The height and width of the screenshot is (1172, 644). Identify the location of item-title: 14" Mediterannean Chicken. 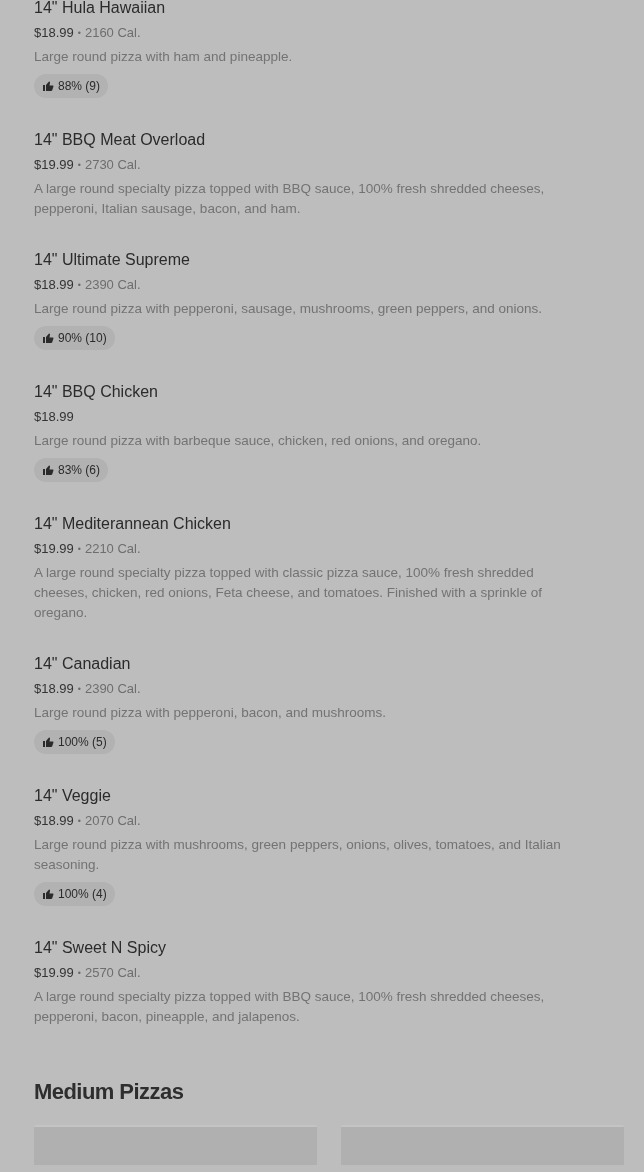
(312, 524).